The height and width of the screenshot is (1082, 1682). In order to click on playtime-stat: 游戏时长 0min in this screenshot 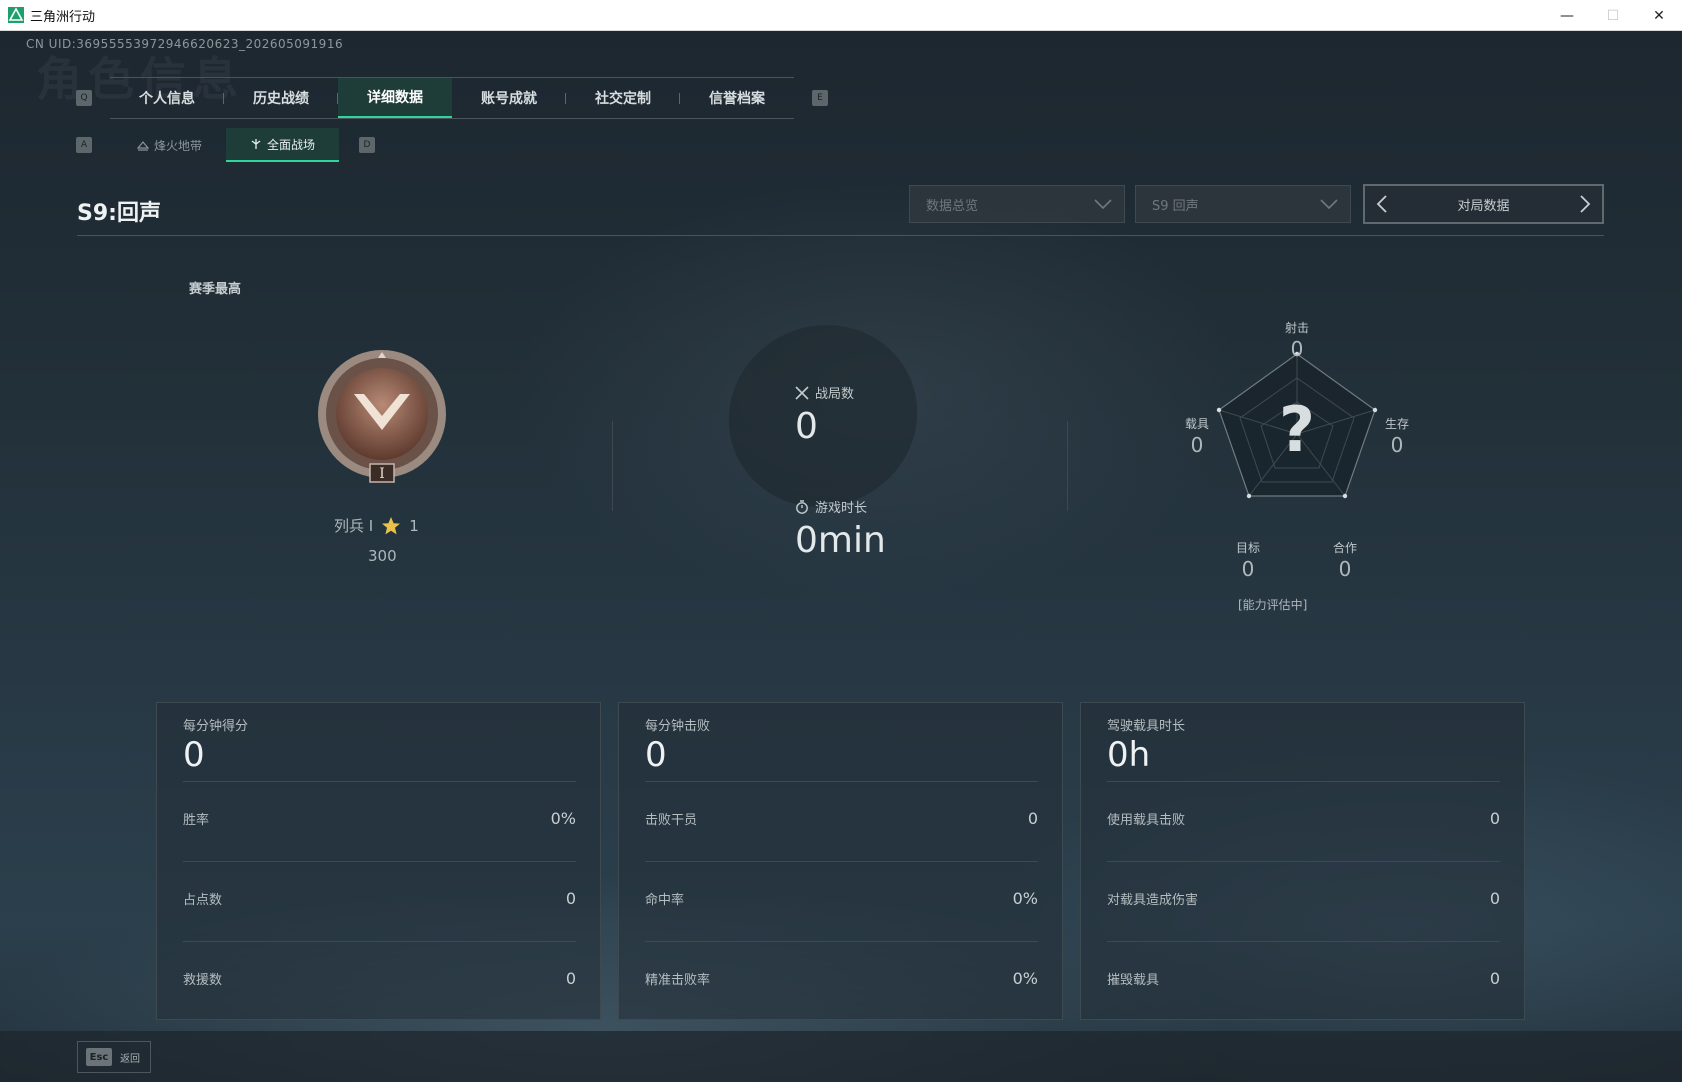, I will do `click(840, 529)`.